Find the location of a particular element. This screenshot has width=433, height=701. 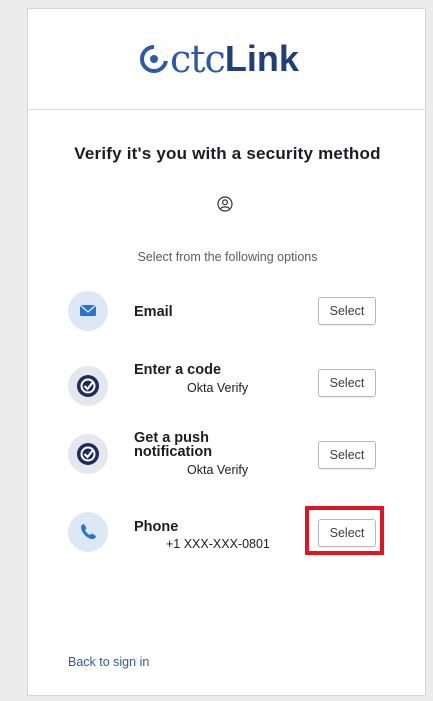

method-push-sublabel: Okta Verify is located at coordinates (218, 470).